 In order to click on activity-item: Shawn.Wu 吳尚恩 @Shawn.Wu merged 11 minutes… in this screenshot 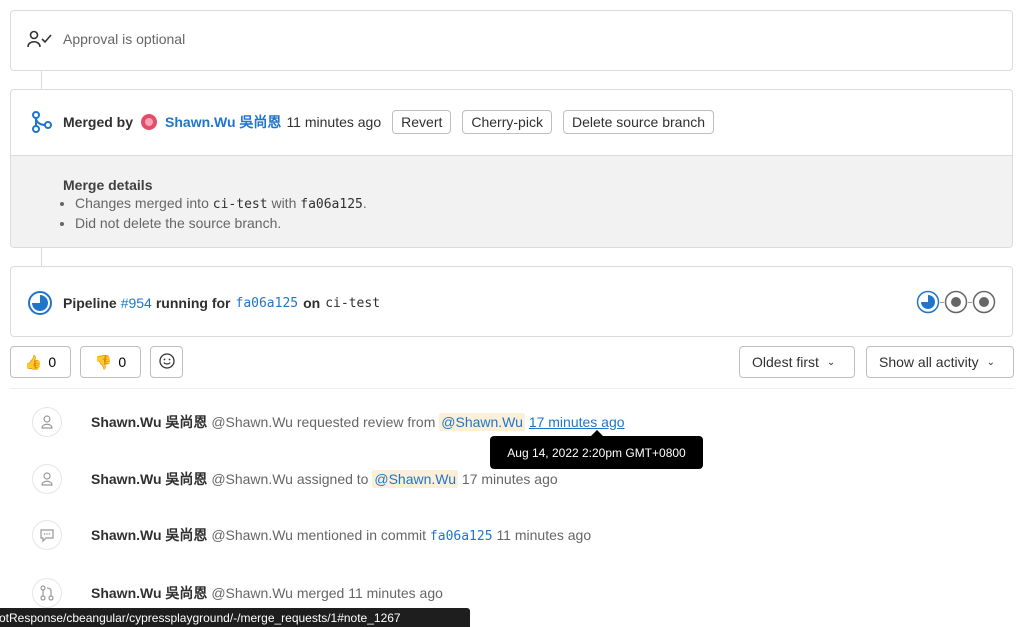, I will do `click(523, 593)`.